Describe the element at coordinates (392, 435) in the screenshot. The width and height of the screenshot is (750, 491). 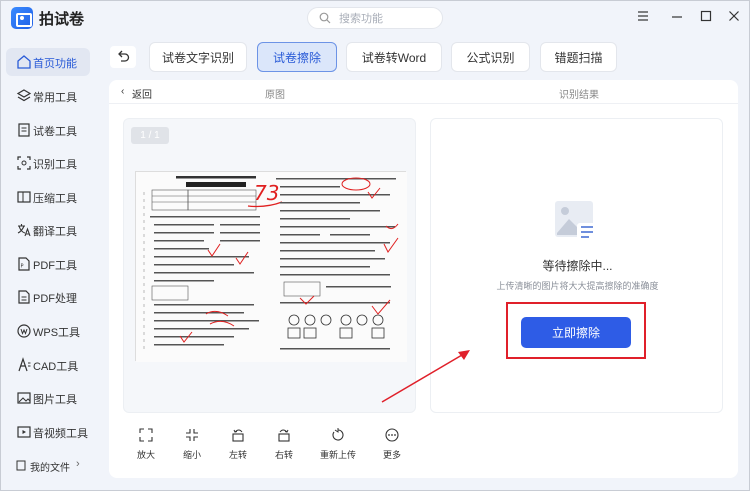
I see `more-icon` at that location.